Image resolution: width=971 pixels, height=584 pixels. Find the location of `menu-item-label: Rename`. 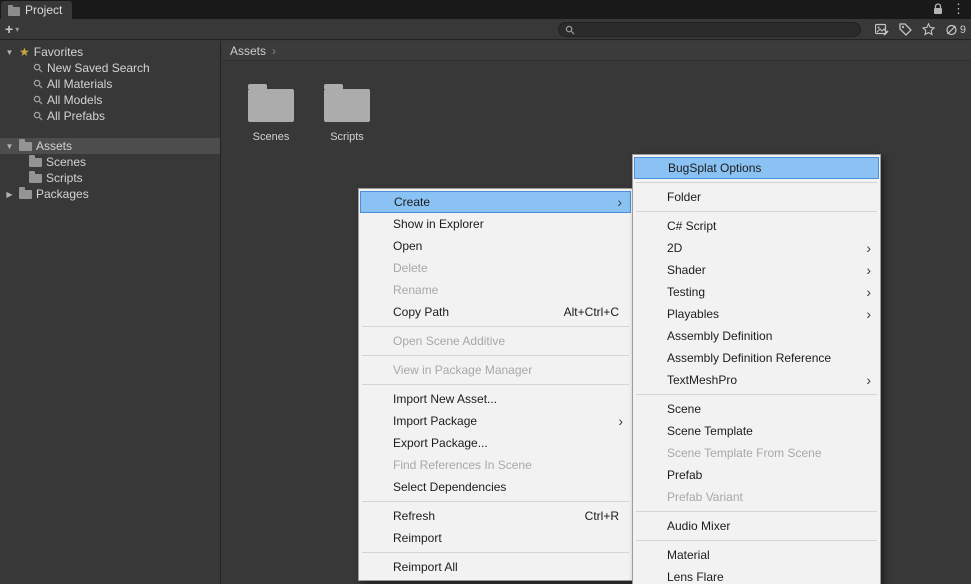

menu-item-label: Rename is located at coordinates (416, 290).